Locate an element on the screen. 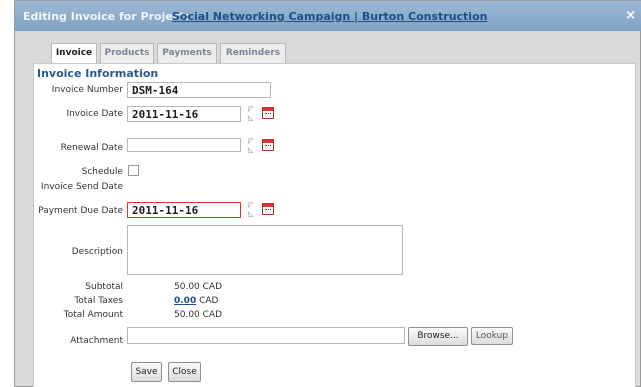  invoice-number-field: DSM-164 is located at coordinates (199, 90).